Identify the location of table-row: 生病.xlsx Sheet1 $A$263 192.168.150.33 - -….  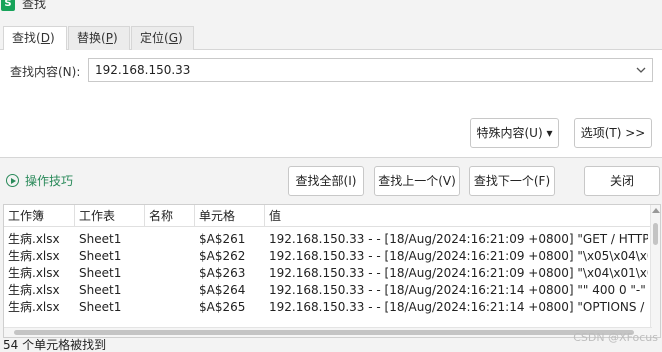
(328, 273).